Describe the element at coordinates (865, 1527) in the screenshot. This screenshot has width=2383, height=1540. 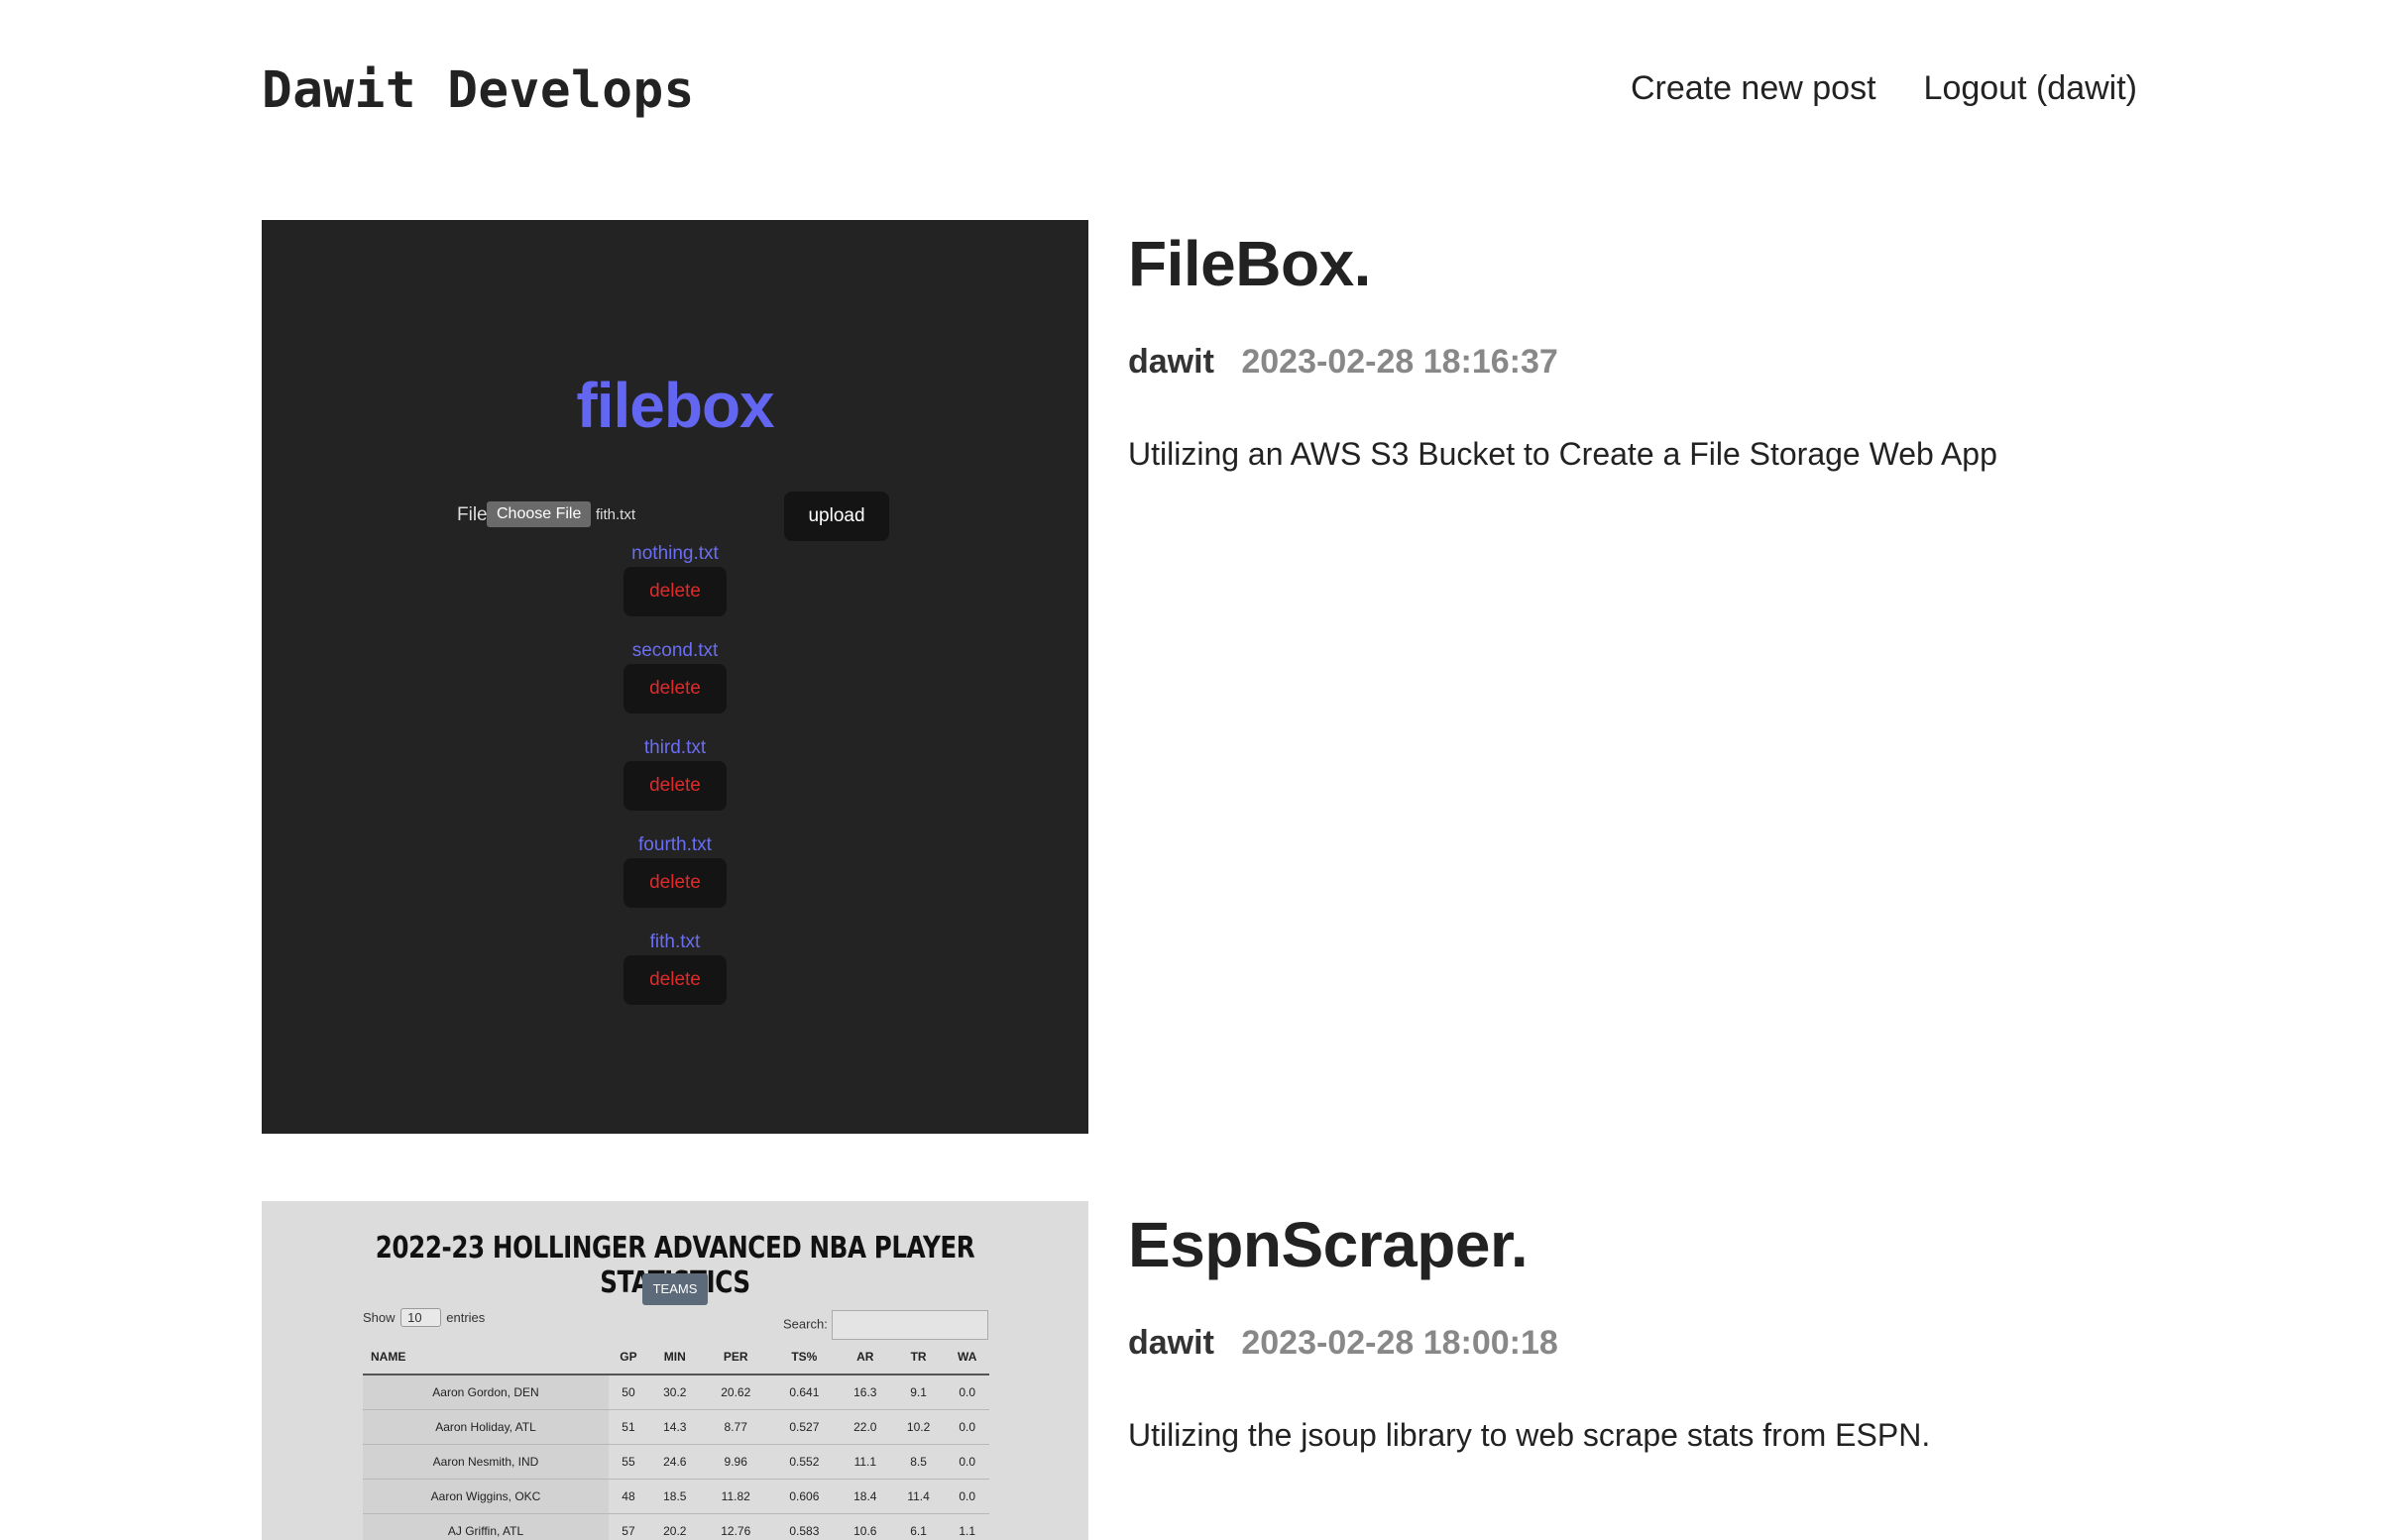
I see `stat-cell: 10.6` at that location.